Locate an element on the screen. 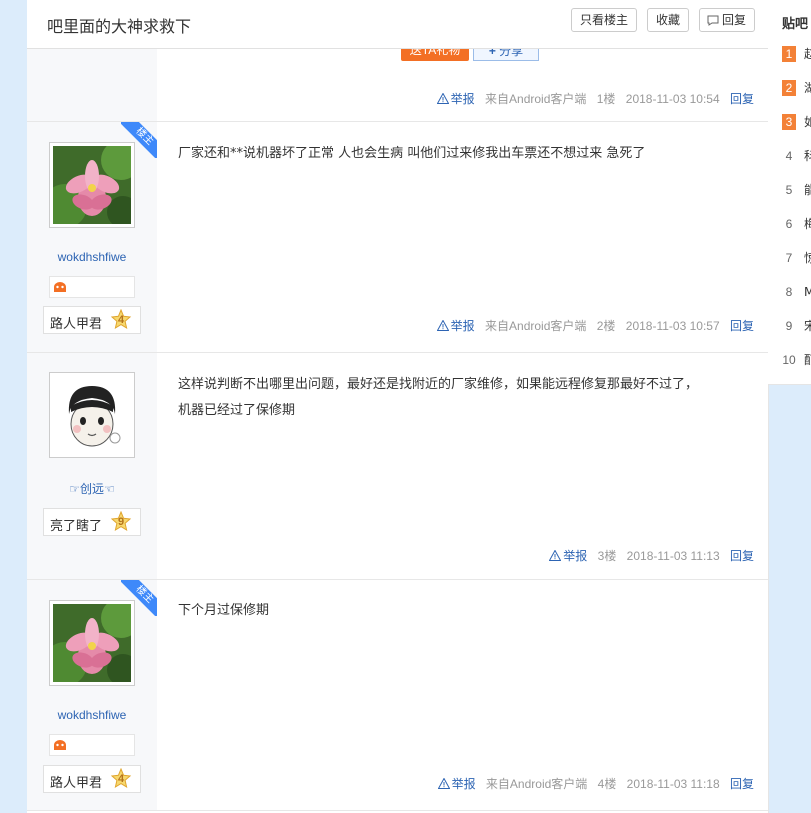 The height and width of the screenshot is (813, 811). post-tail: 举报 3楼 2018-11-03 11:13 回复 is located at coordinates (651, 556).